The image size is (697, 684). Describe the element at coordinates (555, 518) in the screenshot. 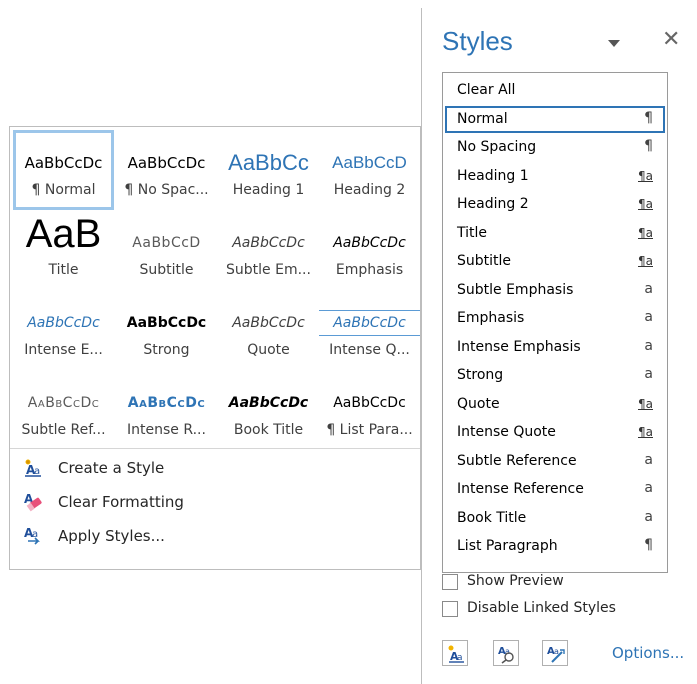

I see `style-row-book-title: Book Title a` at that location.